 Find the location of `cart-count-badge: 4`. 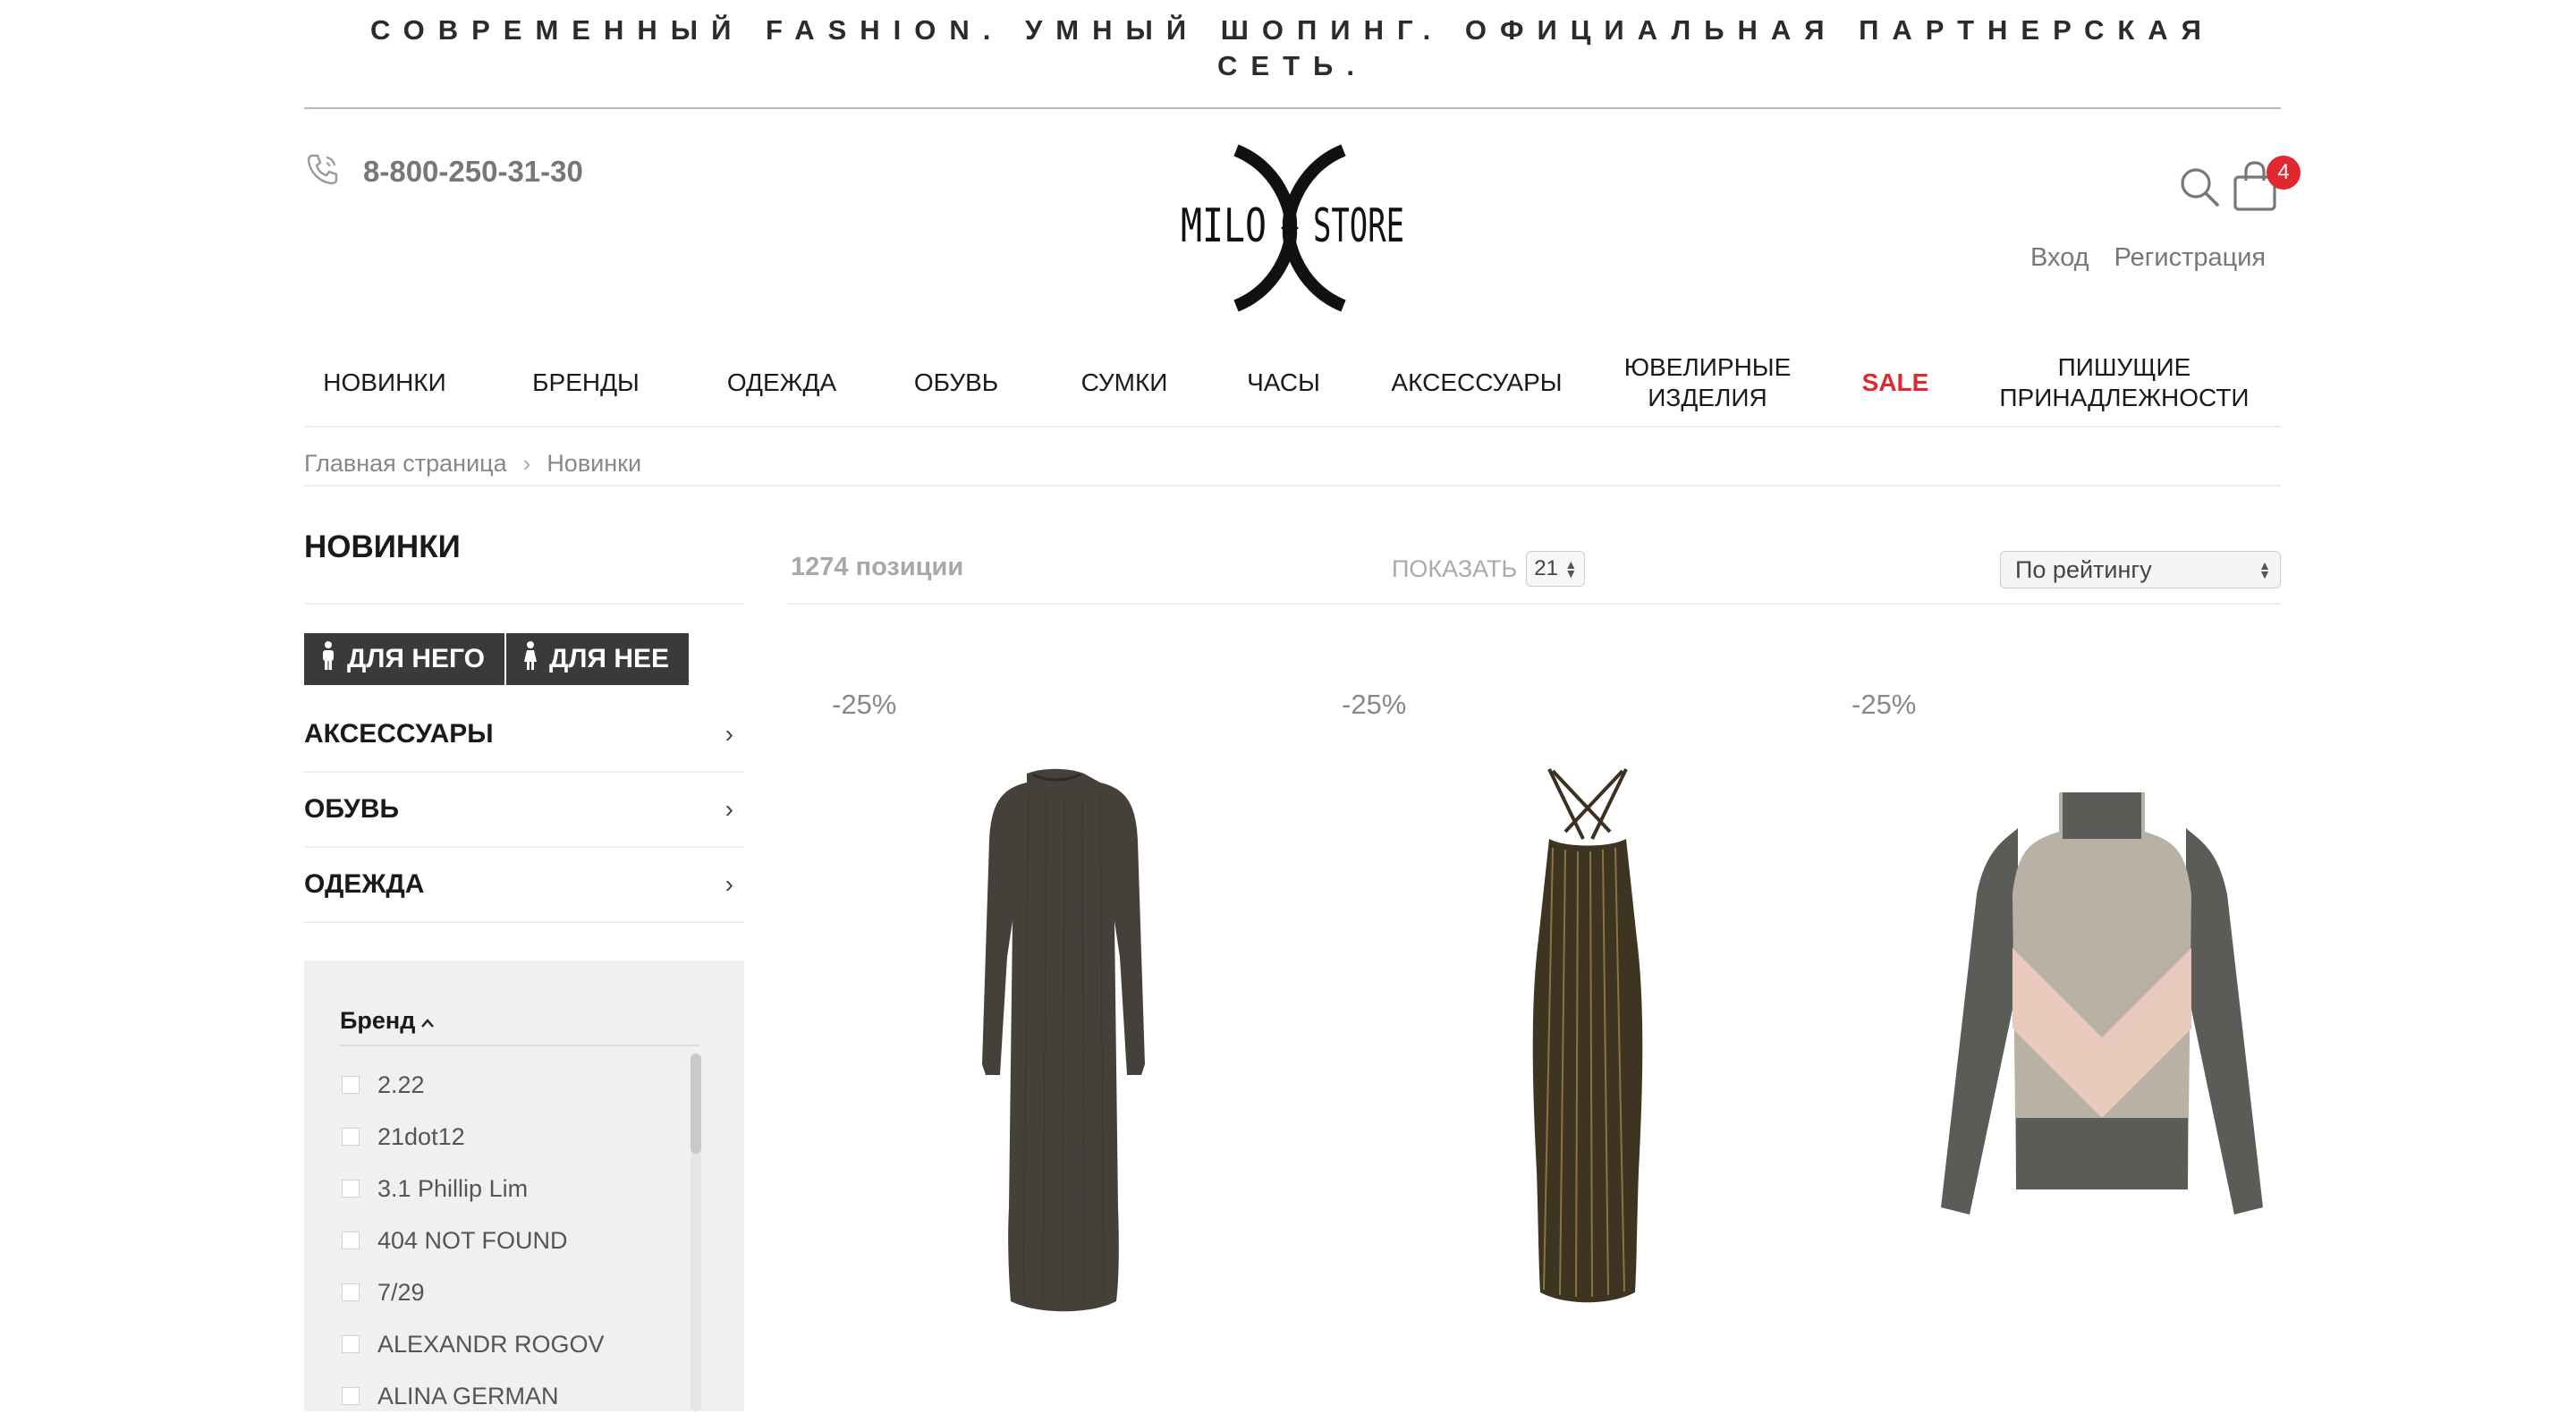

cart-count-badge: 4 is located at coordinates (2284, 173).